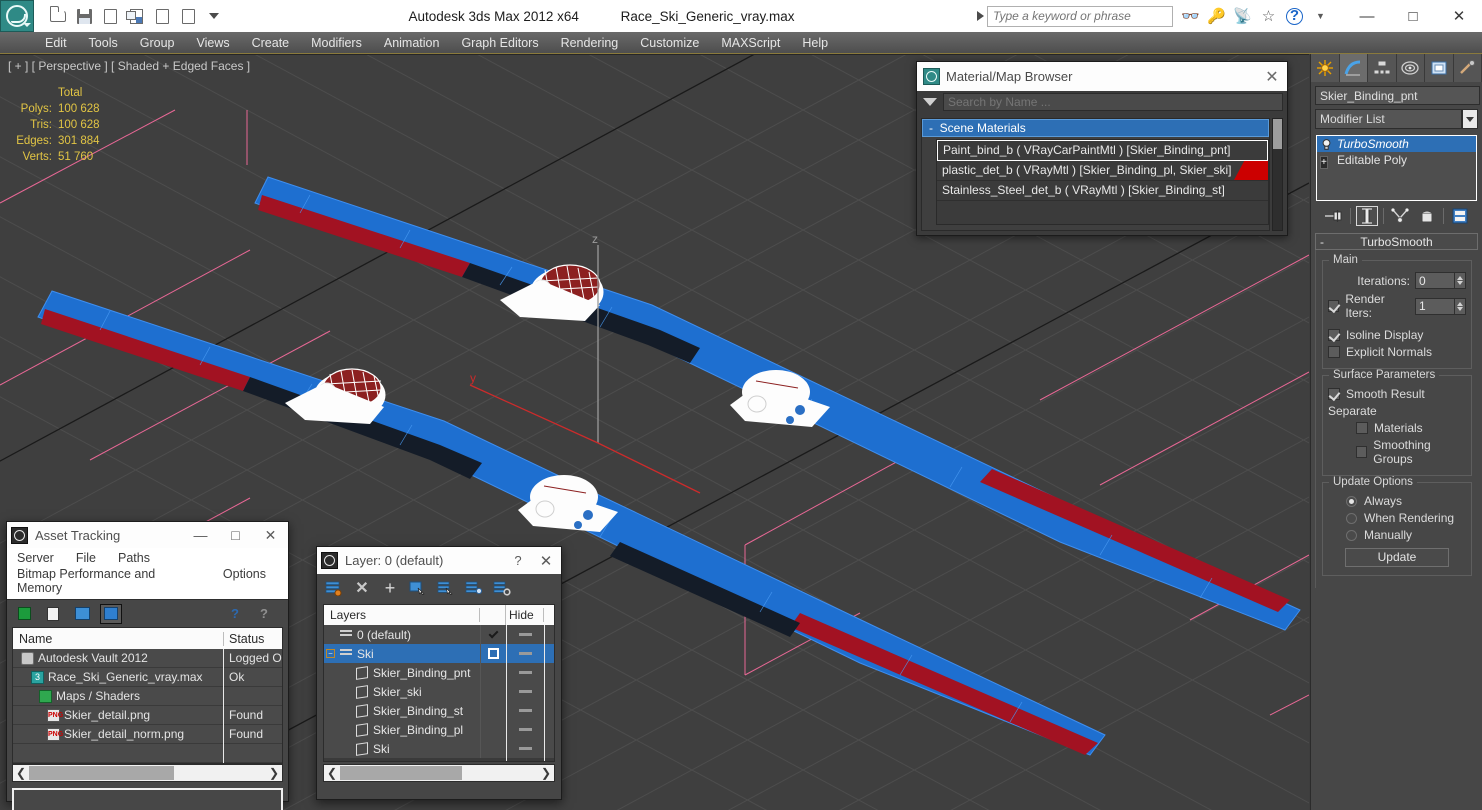 This screenshot has width=1482, height=810. What do you see at coordinates (1334, 216) in the screenshot?
I see `pin-stack-icon` at bounding box center [1334, 216].